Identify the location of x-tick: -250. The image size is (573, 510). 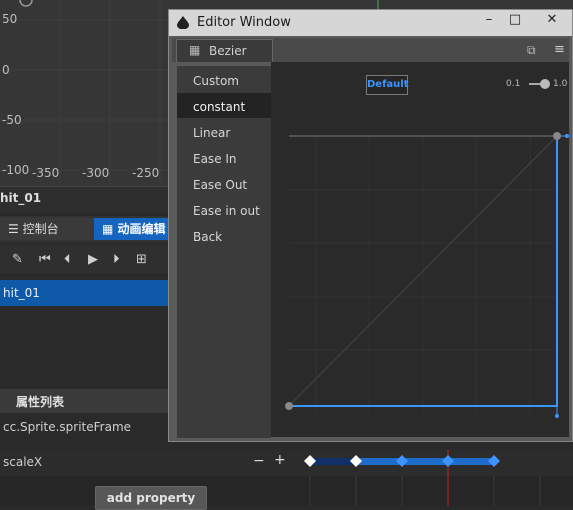
(146, 173).